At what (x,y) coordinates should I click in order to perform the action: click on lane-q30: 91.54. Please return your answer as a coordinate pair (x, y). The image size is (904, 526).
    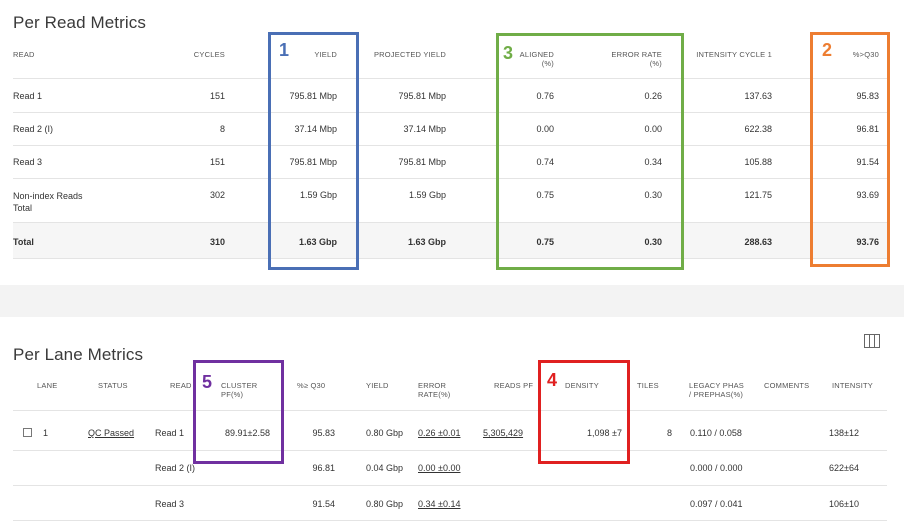
    Looking at the image, I should click on (323, 504).